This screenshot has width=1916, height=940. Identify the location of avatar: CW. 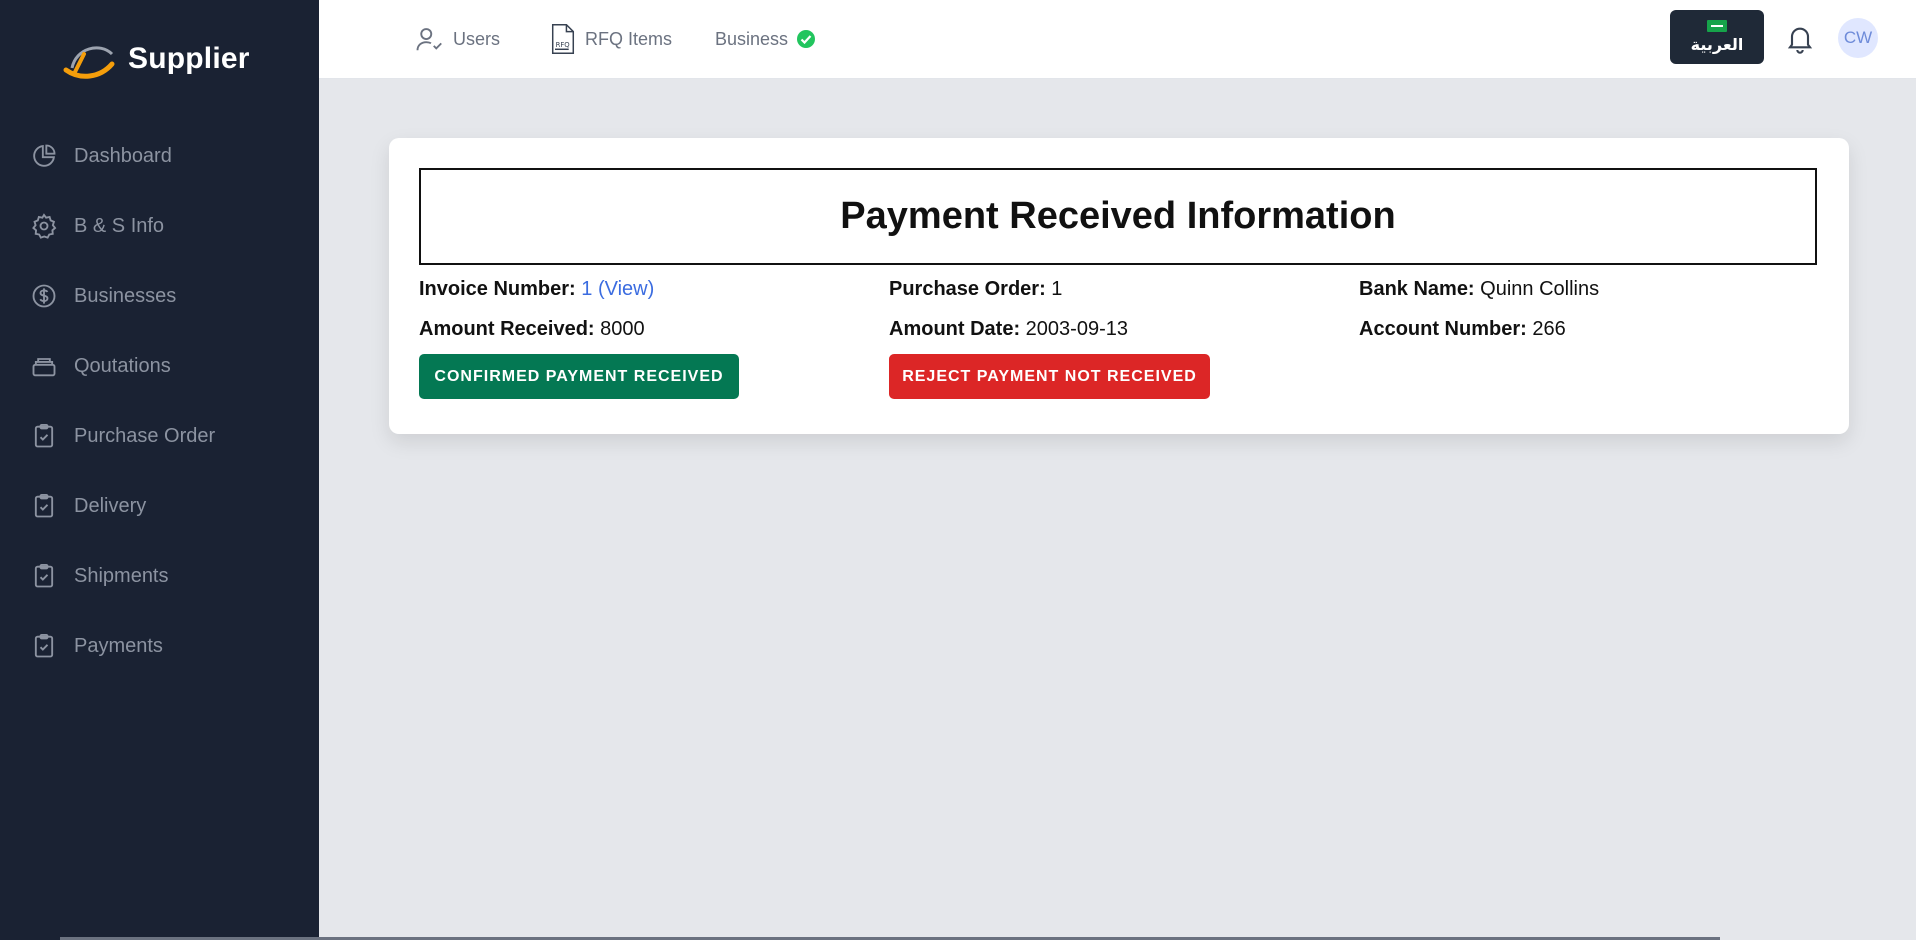
(1858, 38).